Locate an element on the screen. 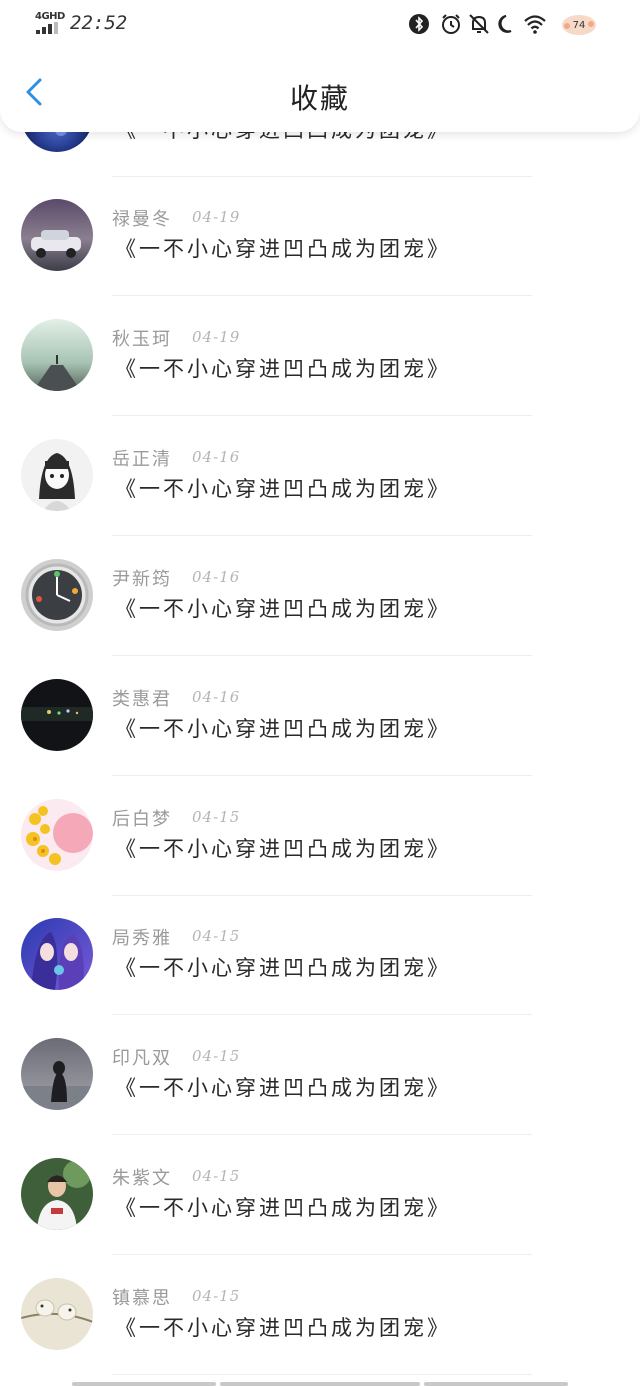 The width and height of the screenshot is (640, 1387). author-name: 类惠君 is located at coordinates (142, 699).